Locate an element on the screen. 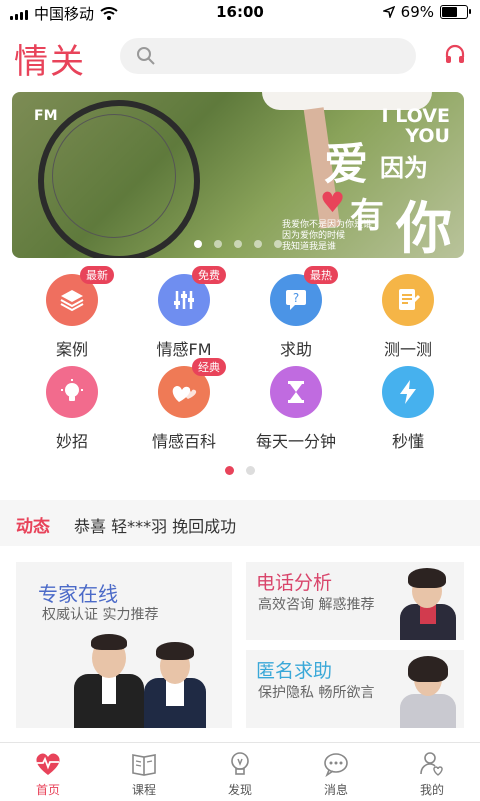  location-arrow-icon is located at coordinates (388, 12).